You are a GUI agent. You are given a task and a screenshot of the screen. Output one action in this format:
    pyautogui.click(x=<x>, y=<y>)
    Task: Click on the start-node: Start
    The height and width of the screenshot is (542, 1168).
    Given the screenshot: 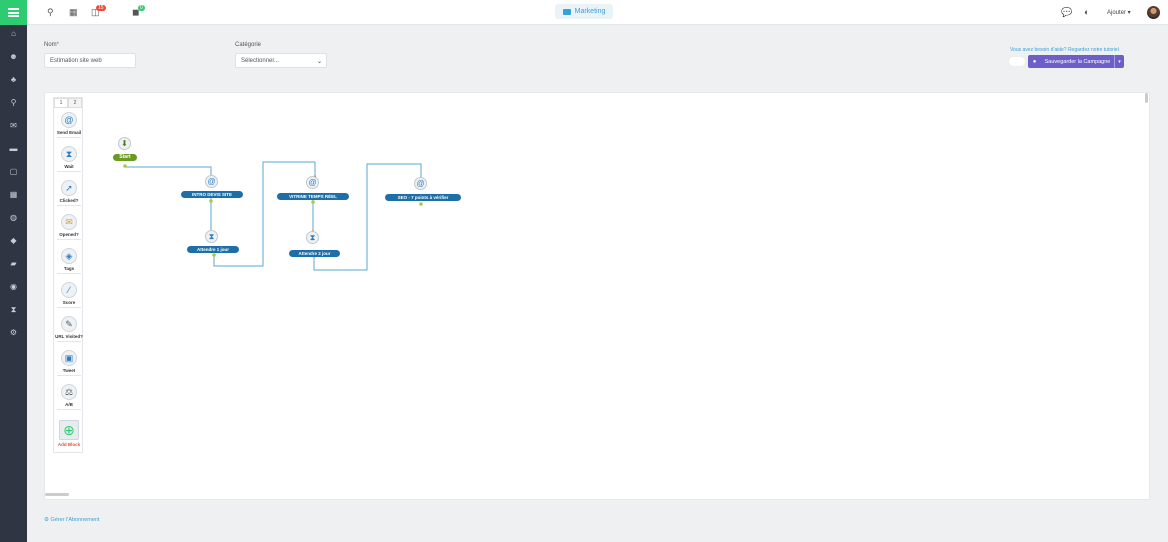 What is the action you would take?
    pyautogui.click(x=125, y=157)
    